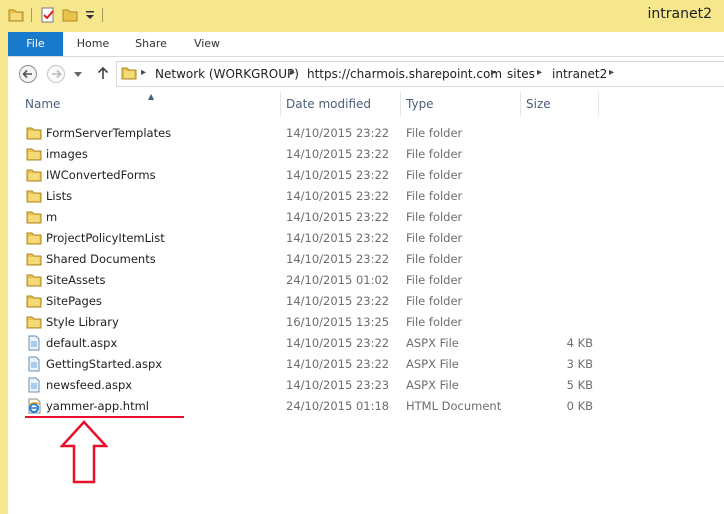 Image resolution: width=724 pixels, height=514 pixels. Describe the element at coordinates (338, 280) in the screenshot. I see `file-date-modified: 24/10/2015 01:02` at that location.